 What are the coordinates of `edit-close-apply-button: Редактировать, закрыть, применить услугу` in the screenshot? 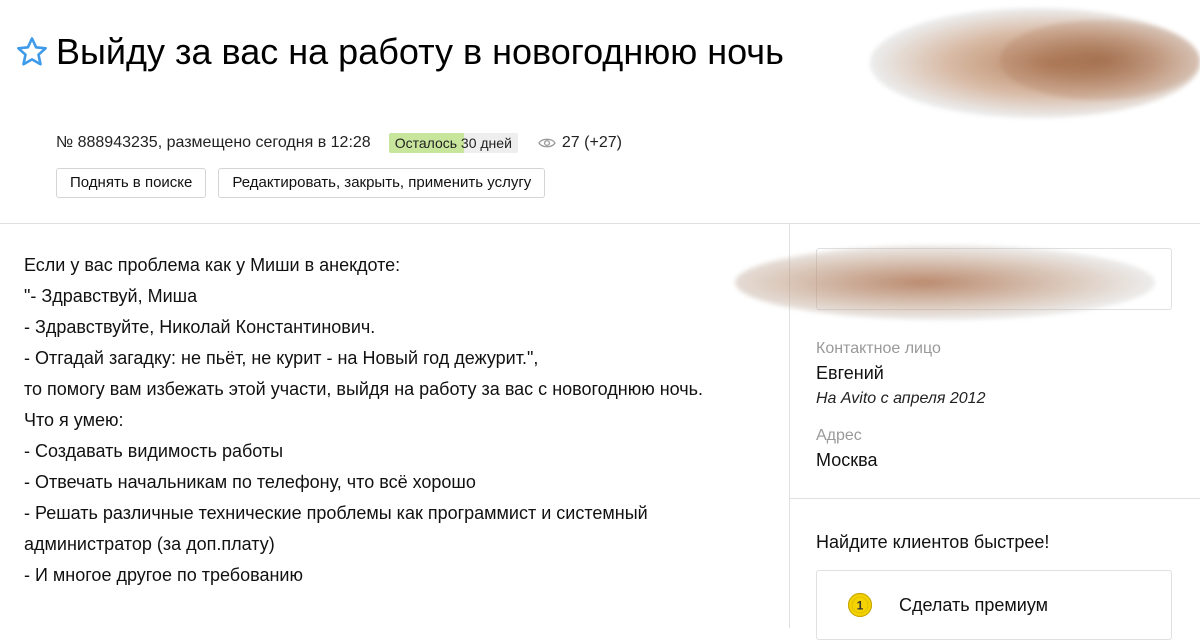 It's located at (382, 183).